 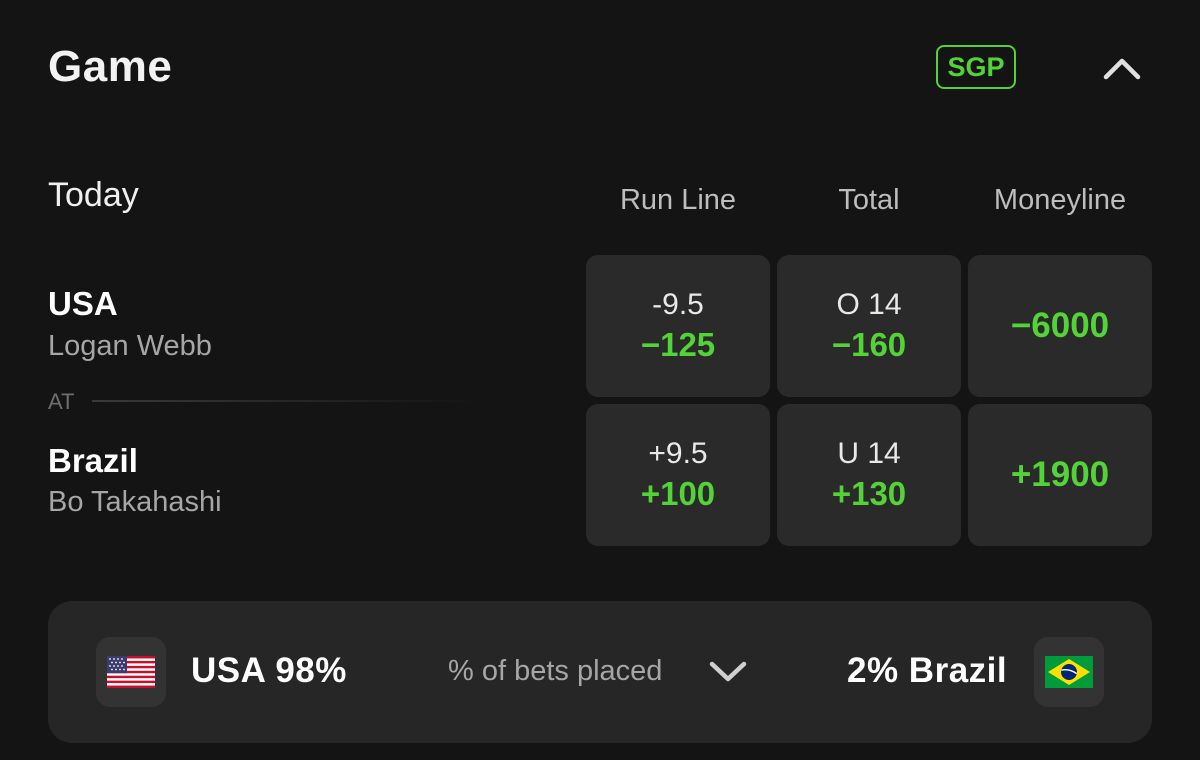 I want to click on moneyline-odds: −6000, so click(x=1060, y=325).